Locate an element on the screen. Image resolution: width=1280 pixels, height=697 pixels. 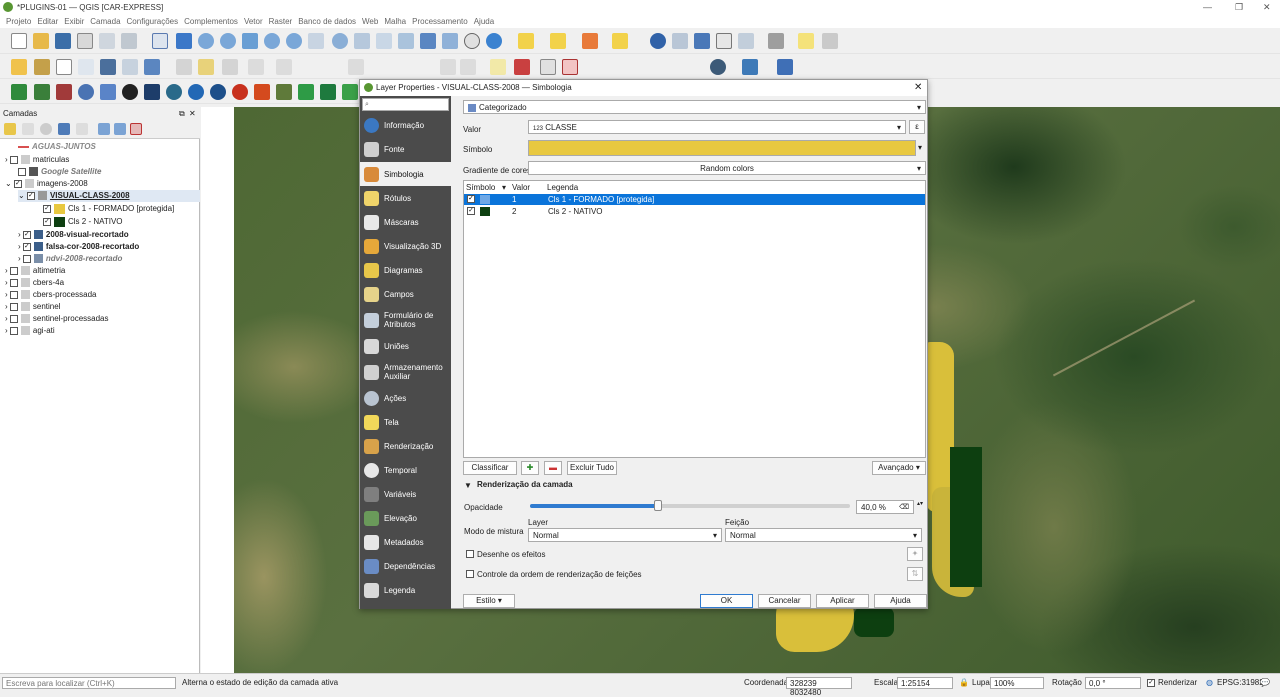
plugin-tree-icon is located at coordinates (306, 92).